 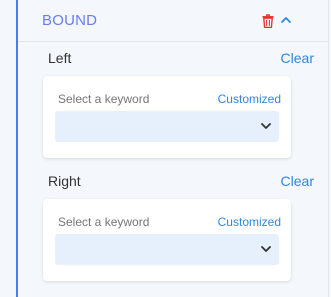 I want to click on left-keyword-placeholder: Select a keyword, so click(x=104, y=99).